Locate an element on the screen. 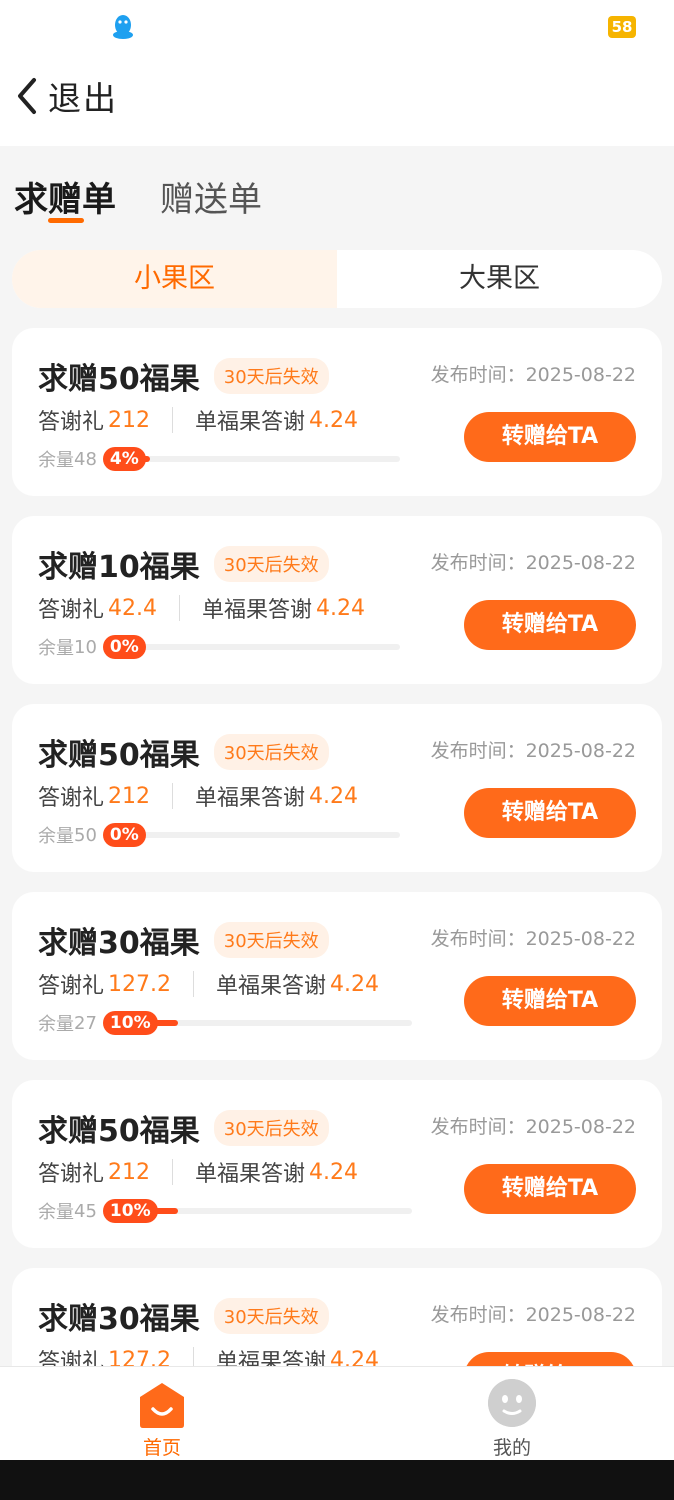 The height and width of the screenshot is (1500, 674). tab-gift-order: 赠送单 is located at coordinates (211, 196).